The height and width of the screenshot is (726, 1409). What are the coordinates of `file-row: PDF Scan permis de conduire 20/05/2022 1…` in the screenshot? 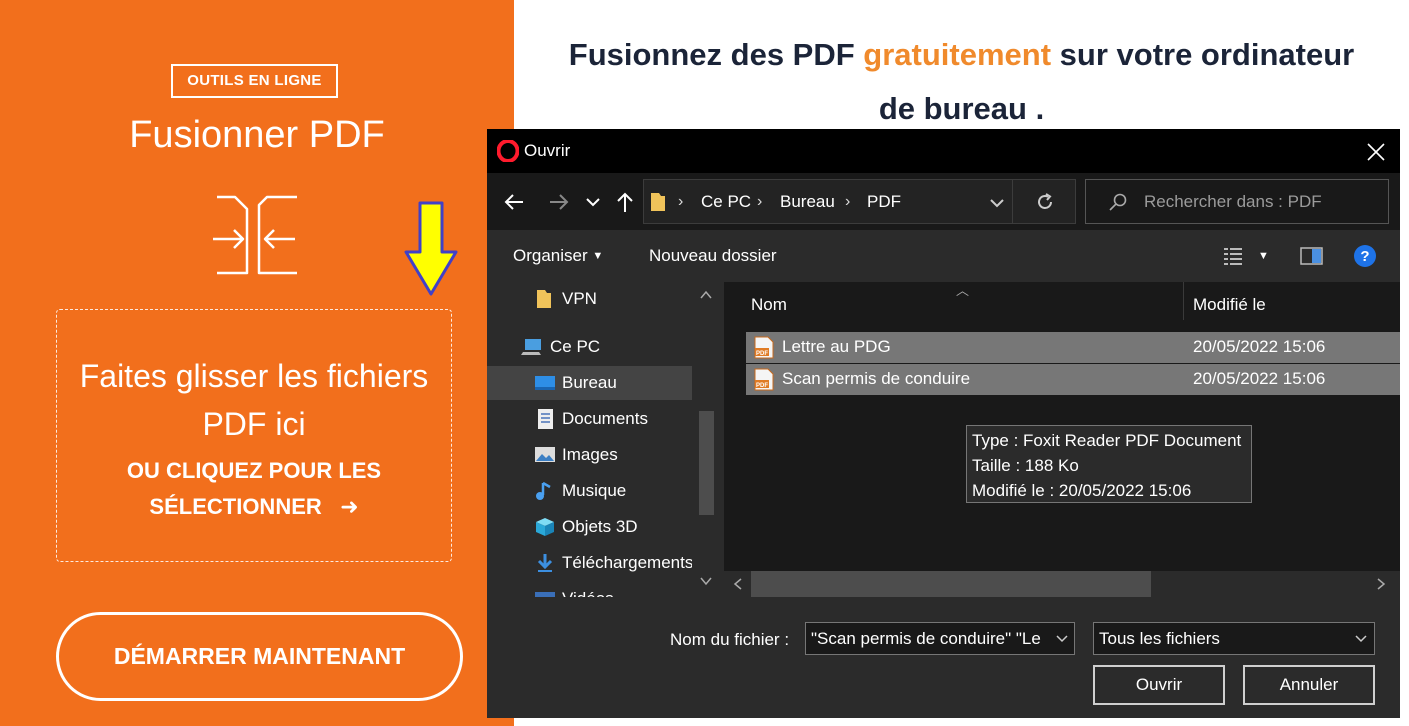 It's located at (1073, 379).